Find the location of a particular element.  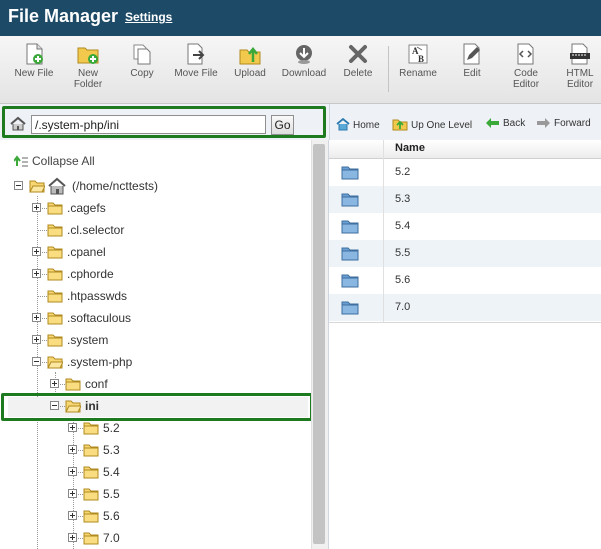

file-row: 7.0 is located at coordinates (465, 307).